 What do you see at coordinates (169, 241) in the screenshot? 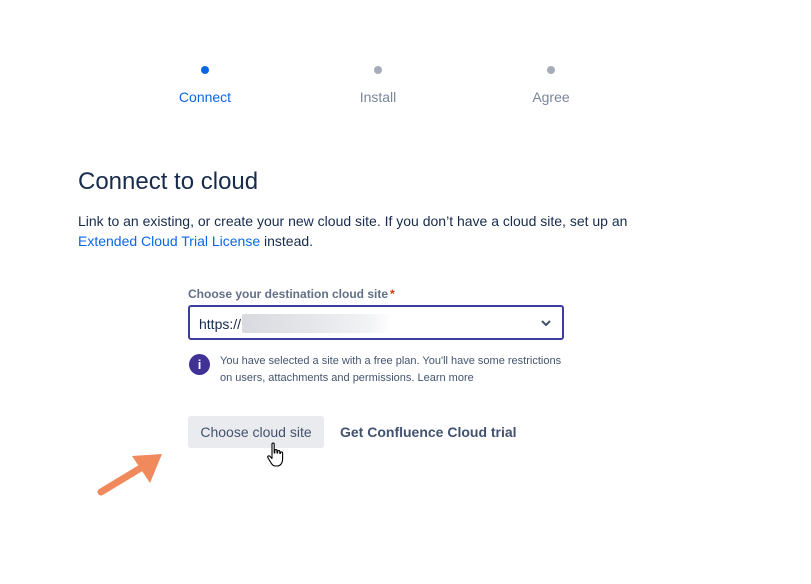
I see `extended-trial-link: Extended Cloud Trial License` at bounding box center [169, 241].